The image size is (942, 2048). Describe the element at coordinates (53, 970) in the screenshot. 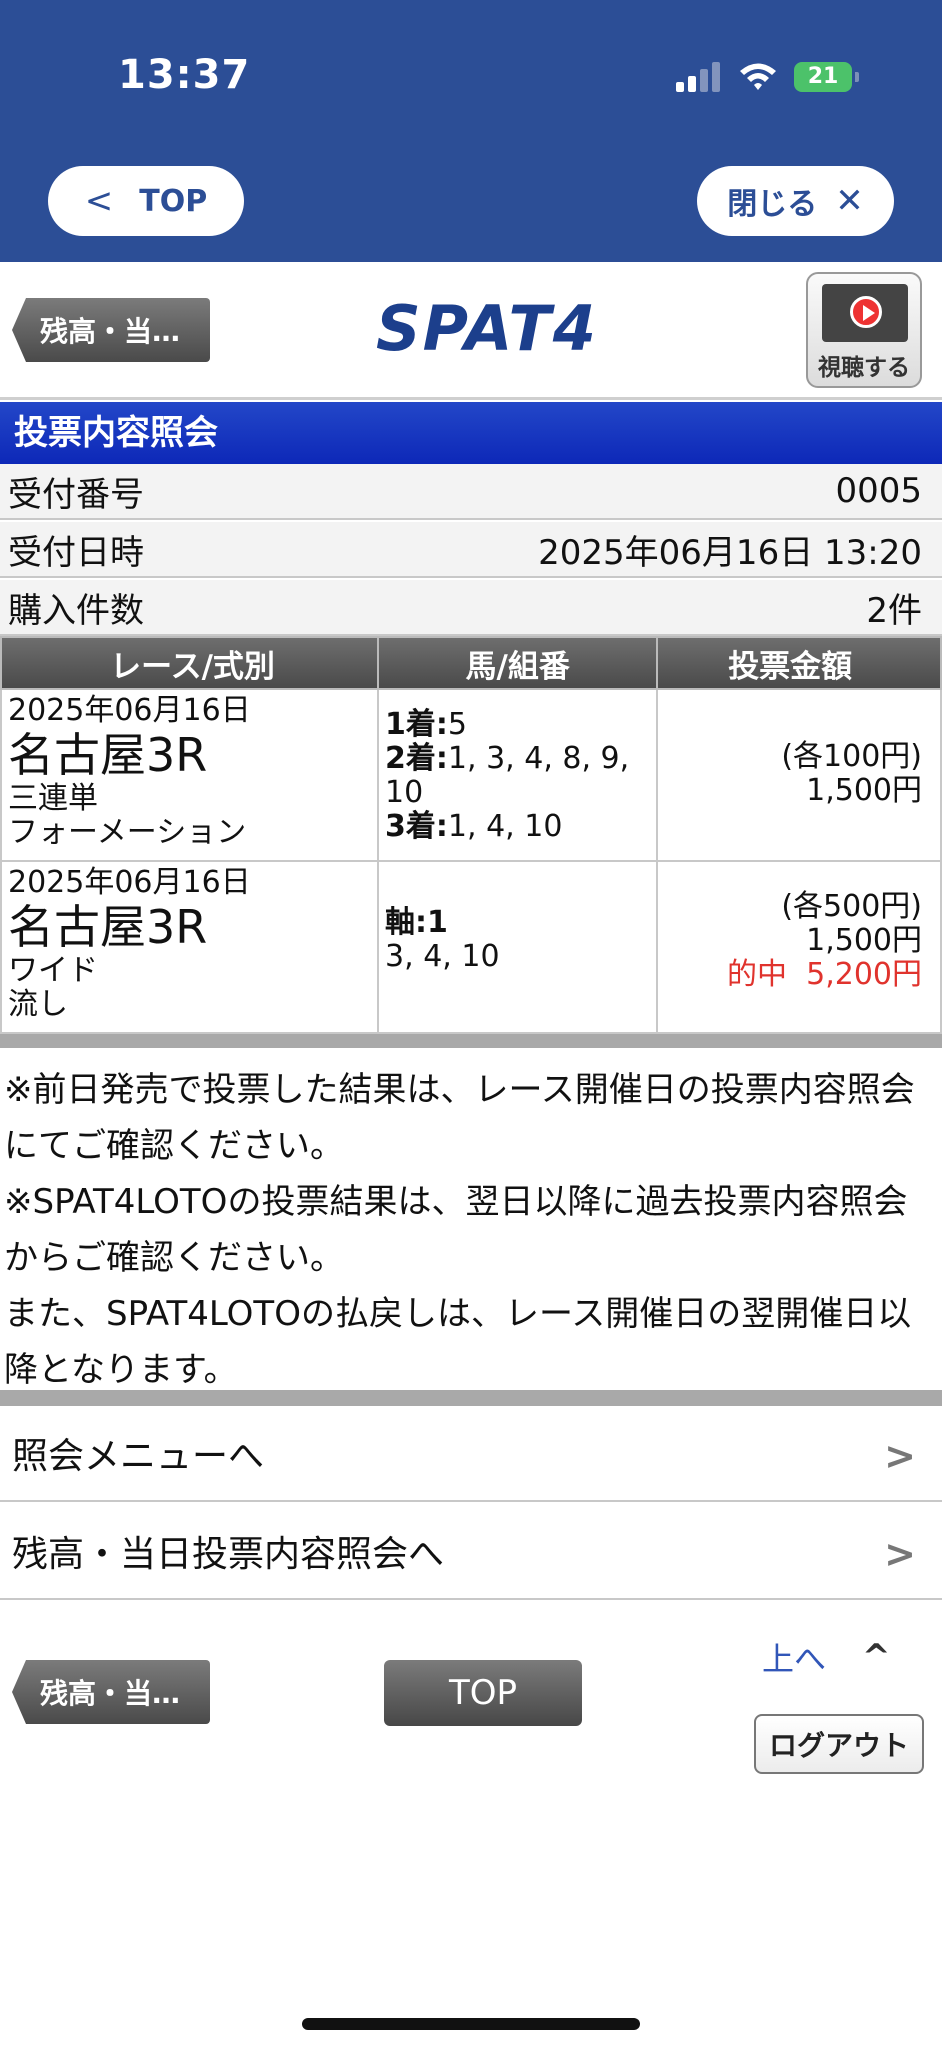

I see `bet-type: ワイド` at that location.